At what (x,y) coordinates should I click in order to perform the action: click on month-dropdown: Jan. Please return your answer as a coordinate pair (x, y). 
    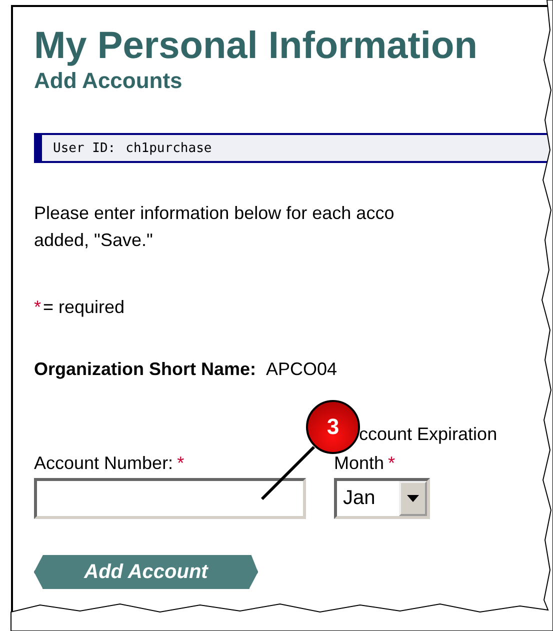
    Looking at the image, I should click on (382, 498).